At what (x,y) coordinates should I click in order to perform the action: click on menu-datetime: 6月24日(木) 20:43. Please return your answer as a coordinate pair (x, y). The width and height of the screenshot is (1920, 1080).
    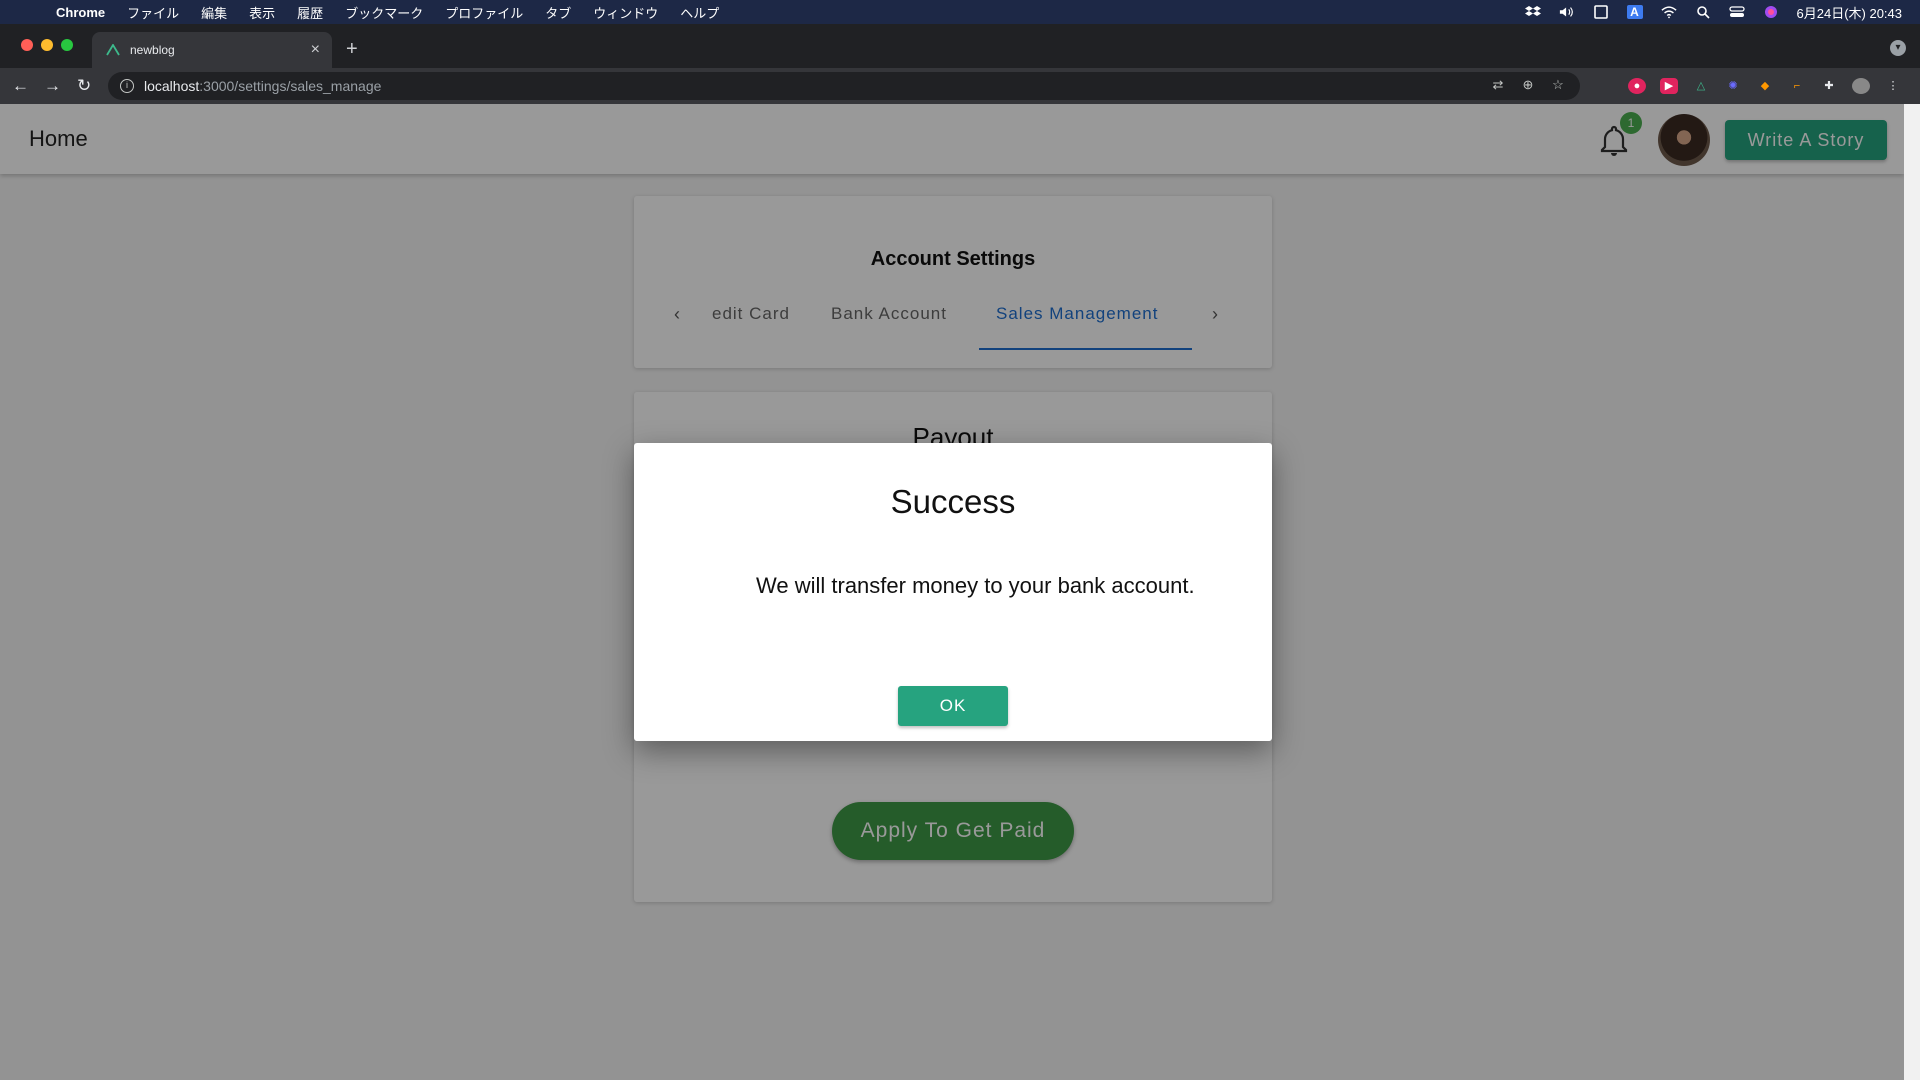
    Looking at the image, I should click on (1850, 12).